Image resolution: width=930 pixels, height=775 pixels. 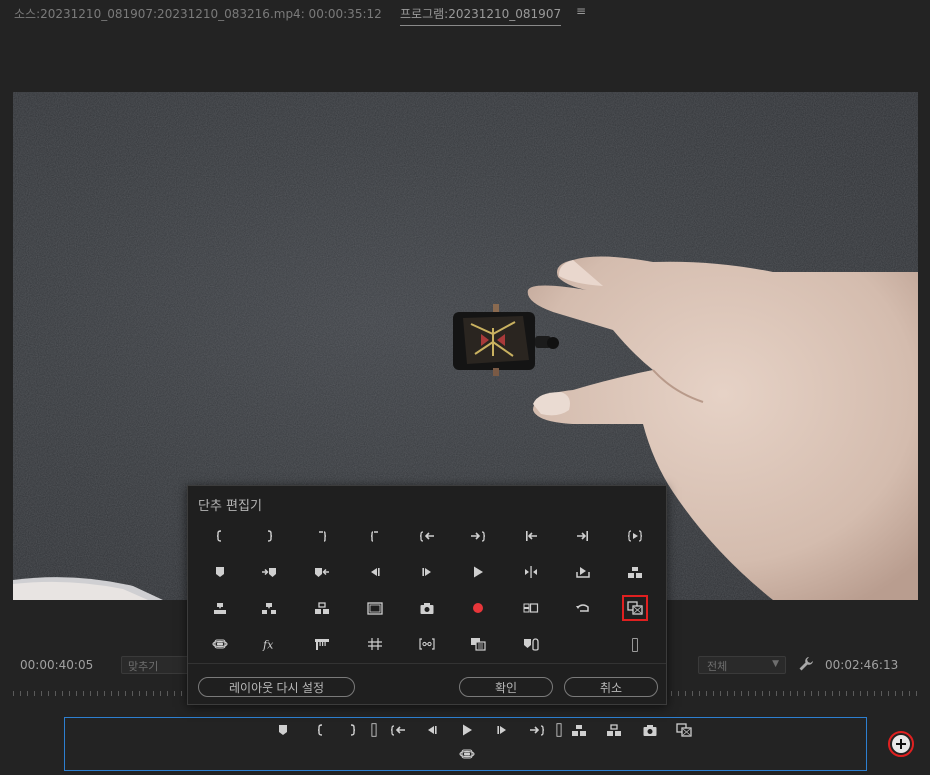 I want to click on current-timecode: 00:00:40:05, so click(x=56, y=665).